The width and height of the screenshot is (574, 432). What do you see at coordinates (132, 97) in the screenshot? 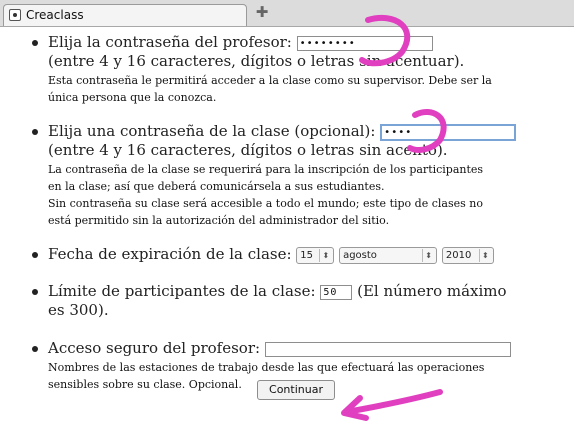
I see `teacher-password-note-2: única persona que la conozca.` at bounding box center [132, 97].